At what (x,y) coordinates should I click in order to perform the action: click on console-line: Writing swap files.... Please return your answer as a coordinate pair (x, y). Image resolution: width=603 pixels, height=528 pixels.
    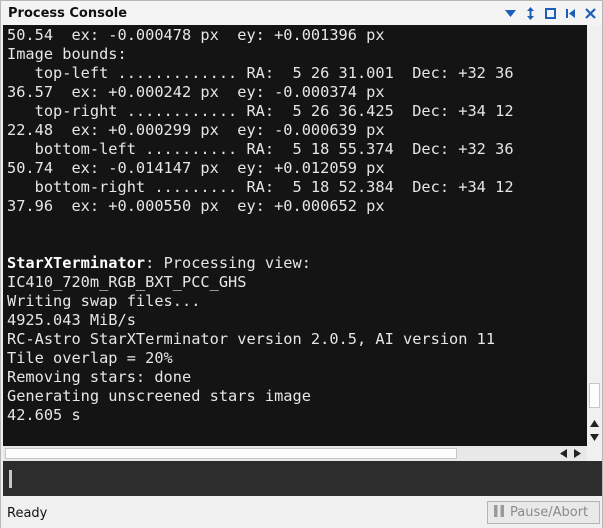
    Looking at the image, I should click on (260, 301).